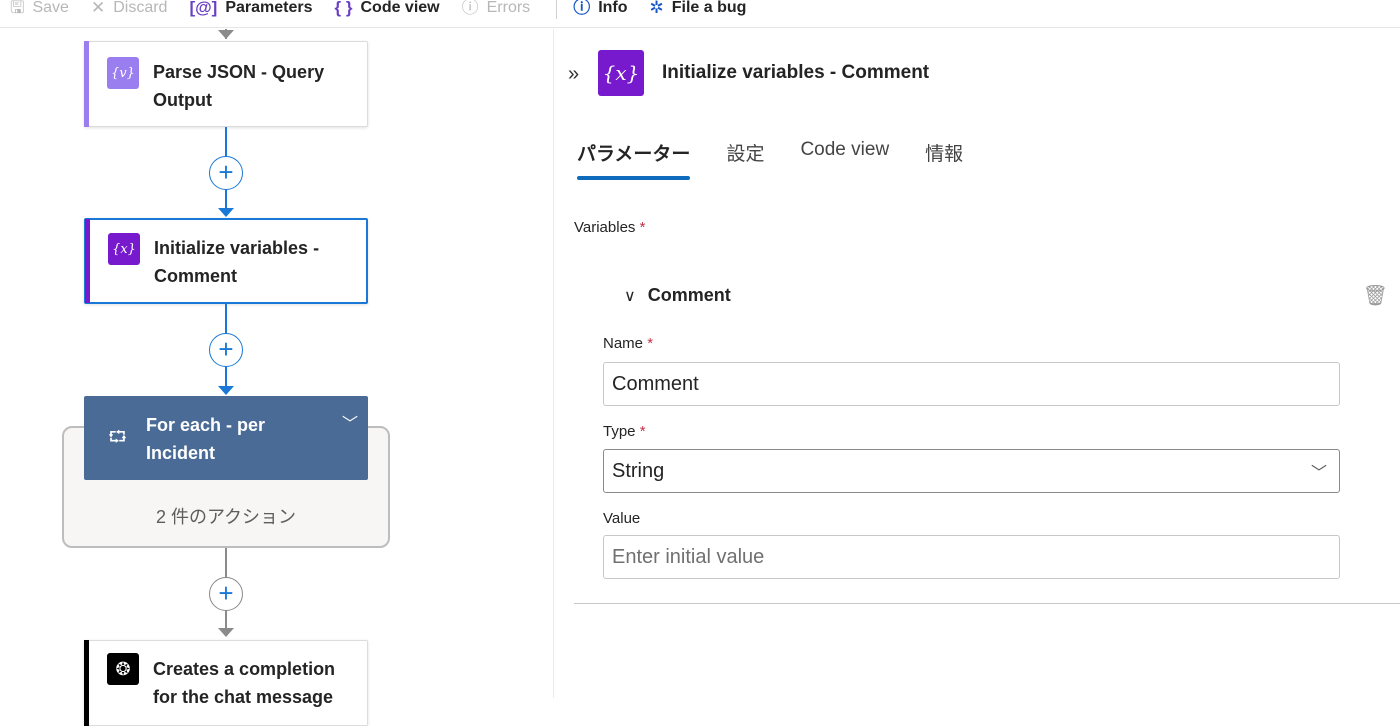 This screenshot has width=1400, height=726. I want to click on error-circle-icon: ⓘ, so click(470, 8).